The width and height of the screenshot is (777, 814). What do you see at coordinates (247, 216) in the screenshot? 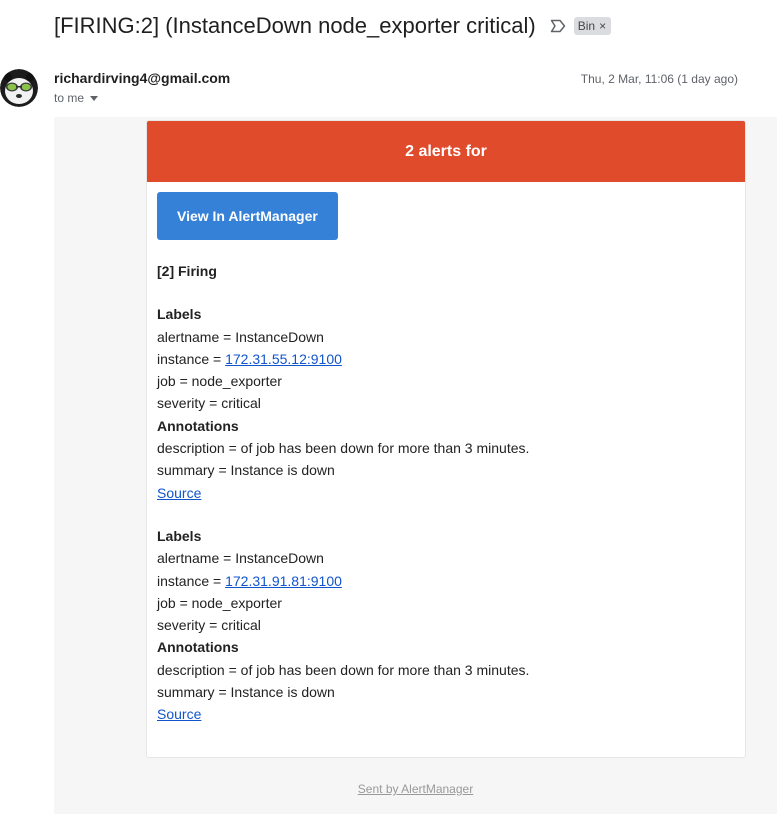
I see `view-in-alertmanager-button: View In AlertManager` at bounding box center [247, 216].